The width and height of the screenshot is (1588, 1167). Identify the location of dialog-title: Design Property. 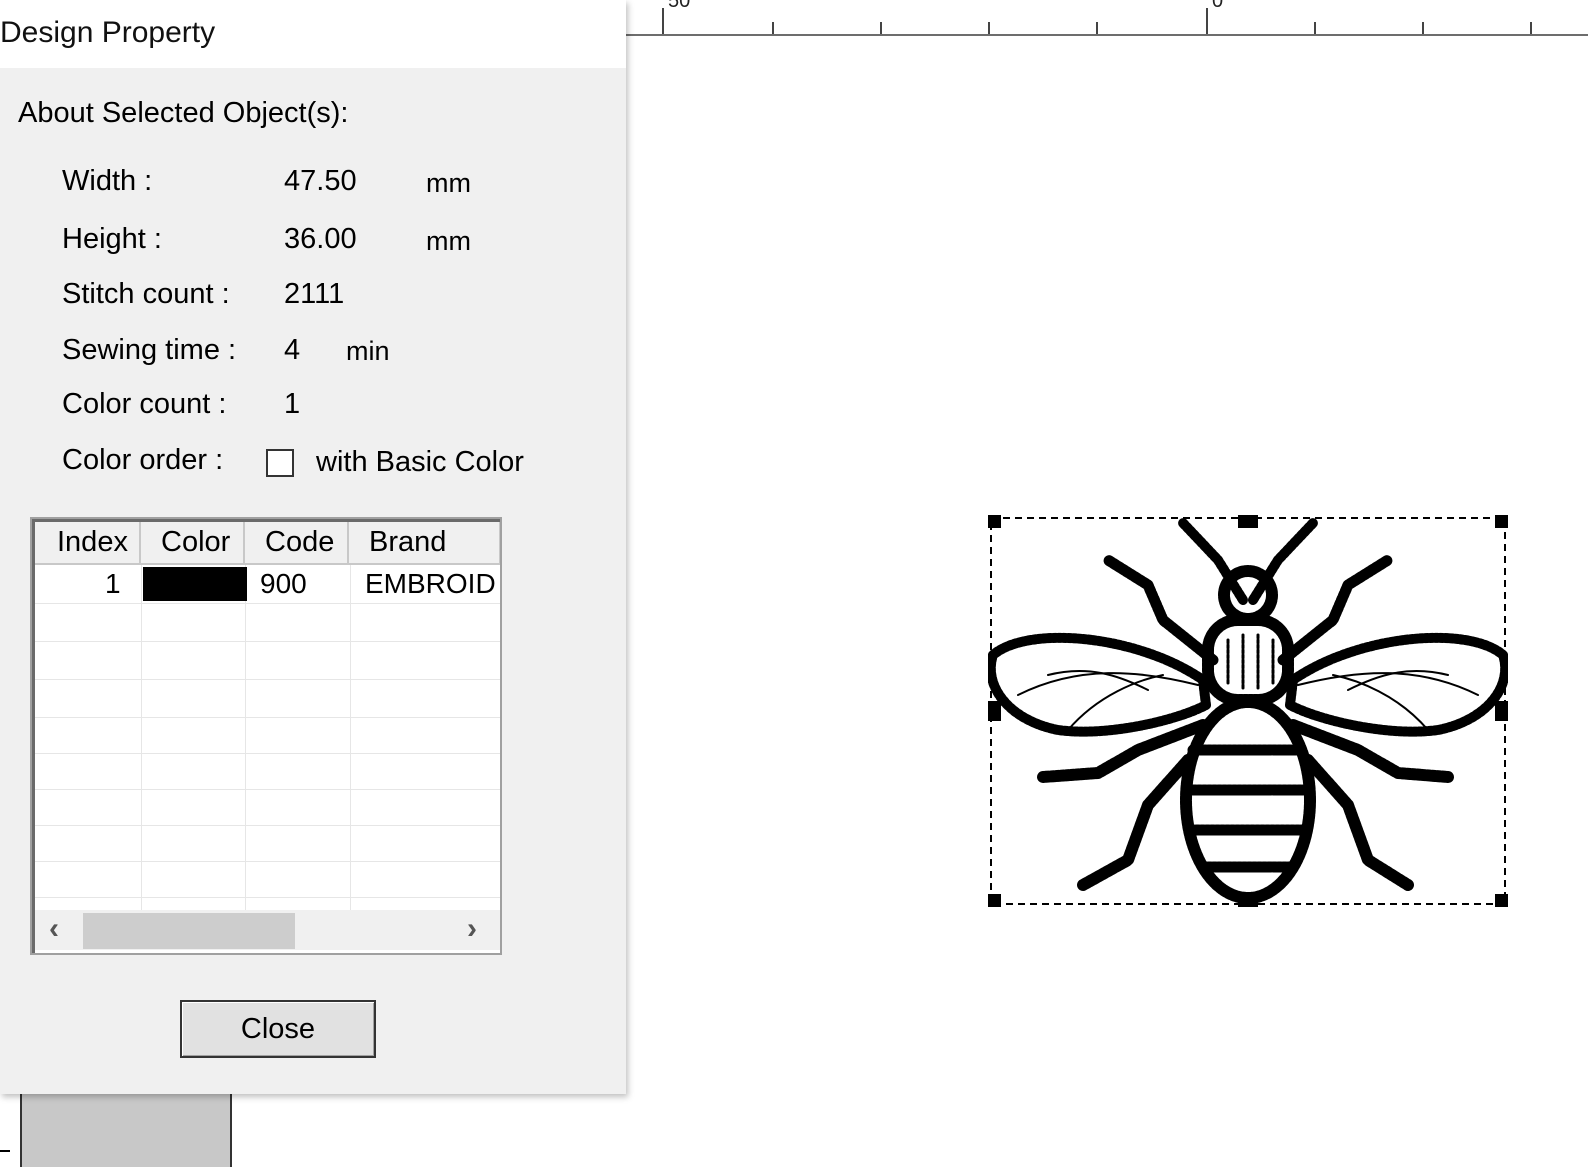
(108, 32).